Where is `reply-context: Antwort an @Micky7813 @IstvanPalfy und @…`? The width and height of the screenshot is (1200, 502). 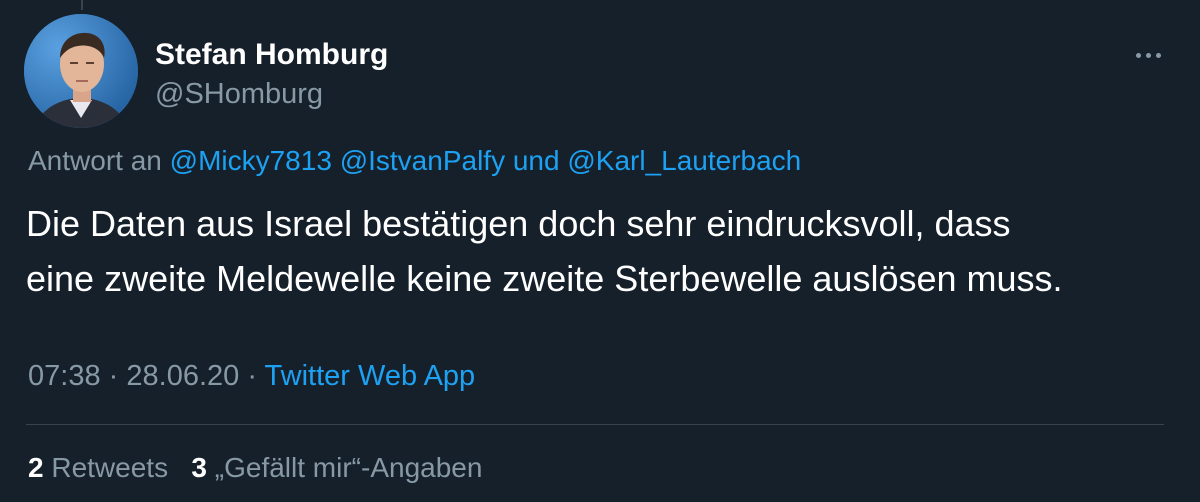 reply-context: Antwort an @Micky7813 @IstvanPalfy und @… is located at coordinates (414, 161).